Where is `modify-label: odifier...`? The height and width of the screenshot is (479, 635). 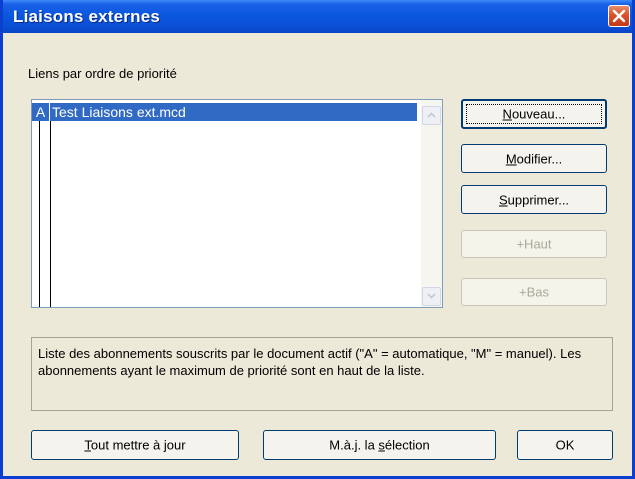
modify-label: odifier... is located at coordinates (539, 158).